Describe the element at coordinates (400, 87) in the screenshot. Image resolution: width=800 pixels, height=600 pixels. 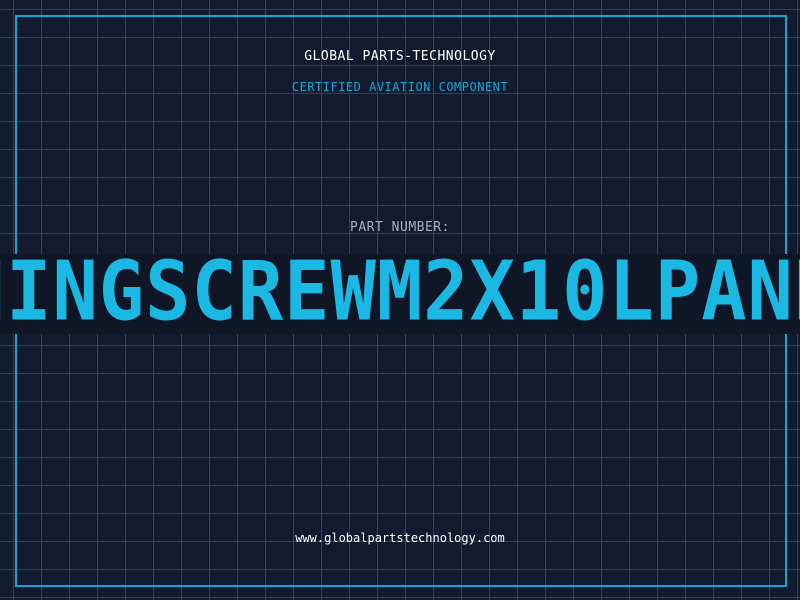
I see `certification-subtitle: CERTIFIED AVIATION COMPONENT` at that location.